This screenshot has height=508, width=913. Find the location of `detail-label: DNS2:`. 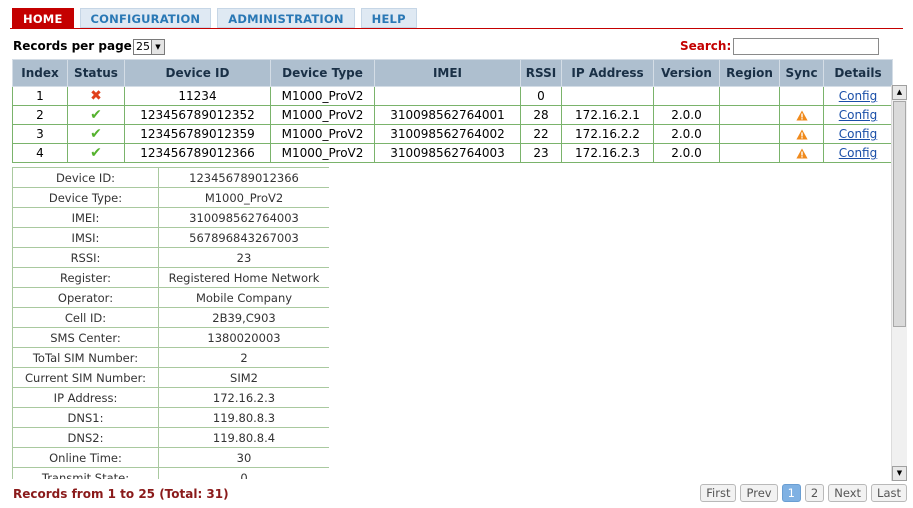

detail-label: DNS2: is located at coordinates (85, 437).